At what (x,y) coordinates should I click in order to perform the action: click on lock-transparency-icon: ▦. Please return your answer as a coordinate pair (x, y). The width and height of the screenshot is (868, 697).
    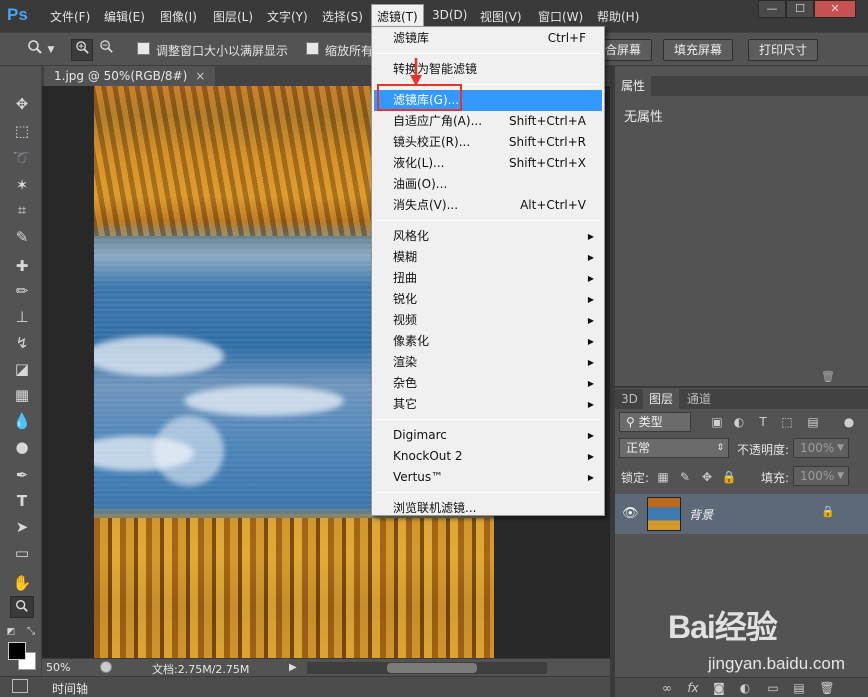
    Looking at the image, I should click on (663, 477).